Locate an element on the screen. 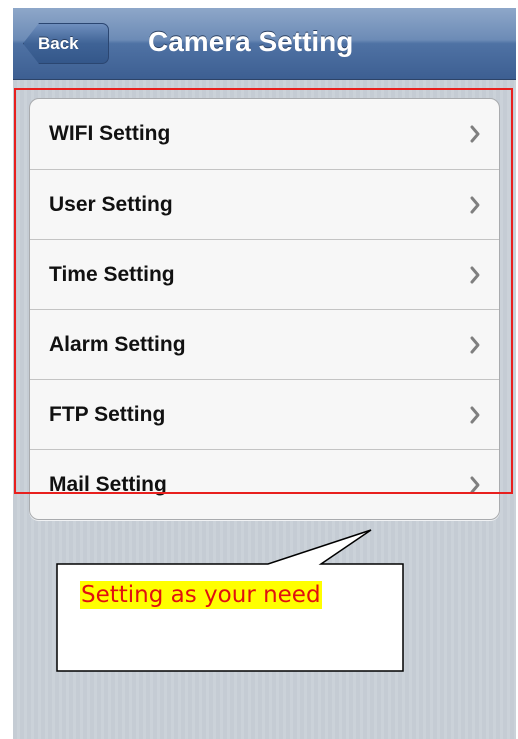  navigation-bar: Back Camera Setting is located at coordinates (264, 44).